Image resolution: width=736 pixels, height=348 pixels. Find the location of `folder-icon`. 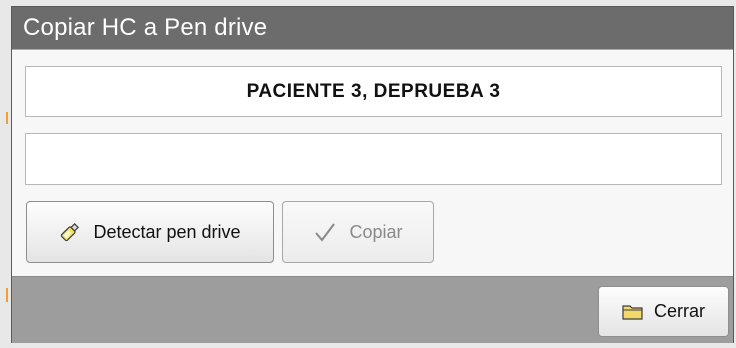

folder-icon is located at coordinates (633, 312).